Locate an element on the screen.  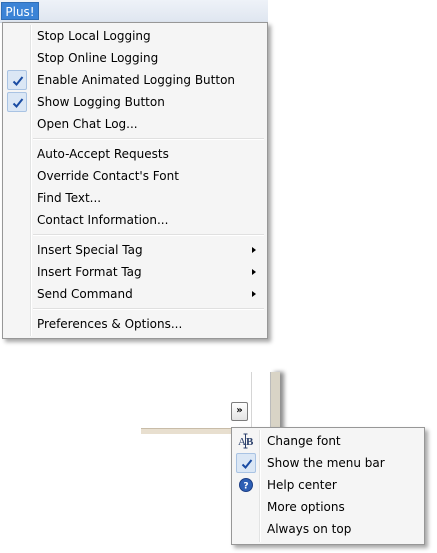
menu-item-label: Insert Special Tag is located at coordinates (90, 250).